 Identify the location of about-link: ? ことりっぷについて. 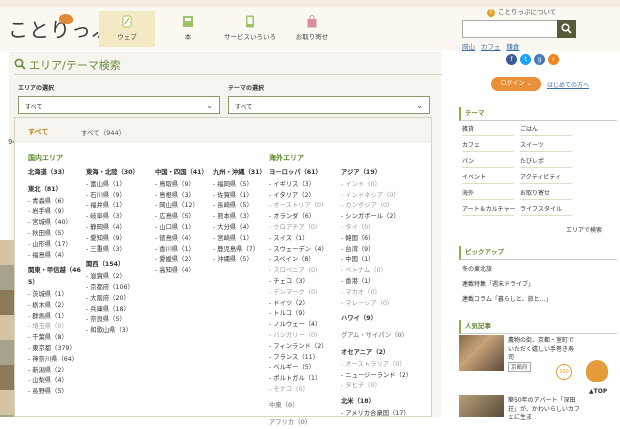
(521, 11).